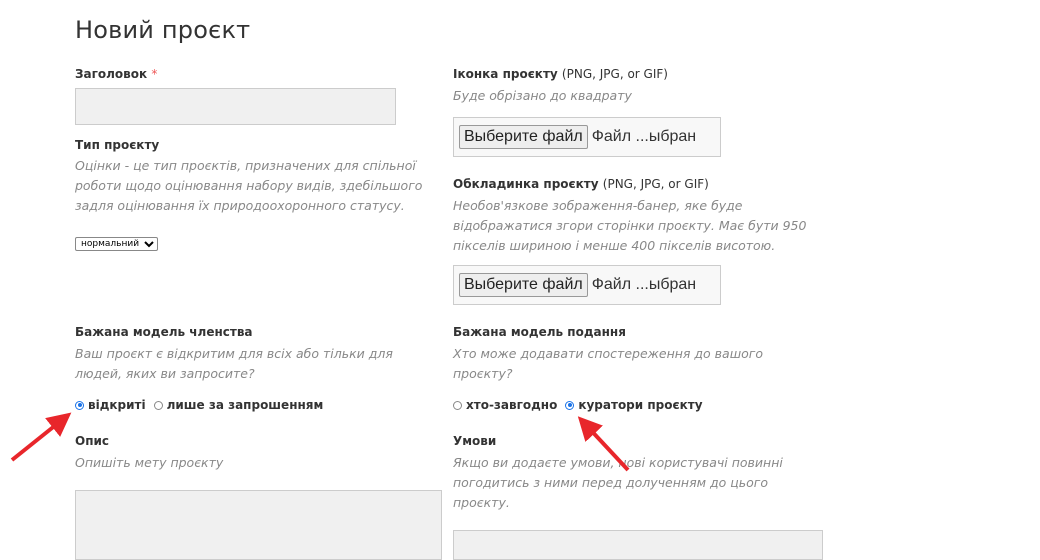 This screenshot has height=560, width=1040. I want to click on arrow-to-curators-radio, so click(603, 444).